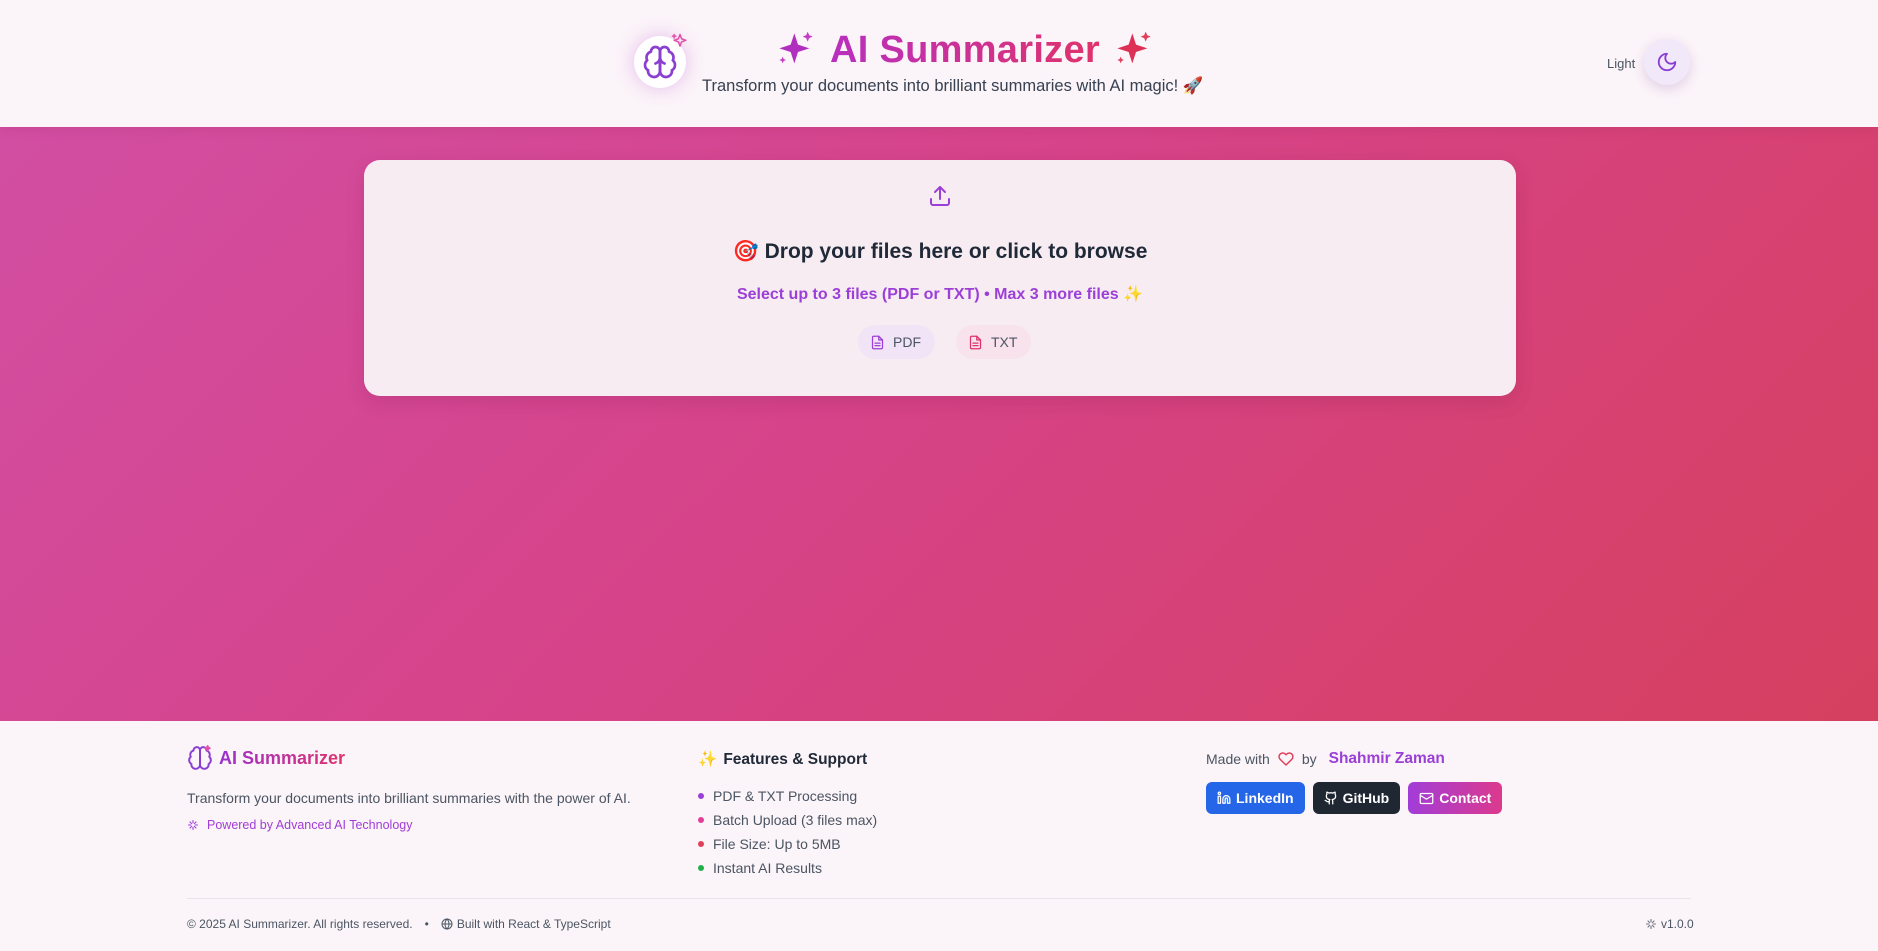  I want to click on globe-icon, so click(447, 924).